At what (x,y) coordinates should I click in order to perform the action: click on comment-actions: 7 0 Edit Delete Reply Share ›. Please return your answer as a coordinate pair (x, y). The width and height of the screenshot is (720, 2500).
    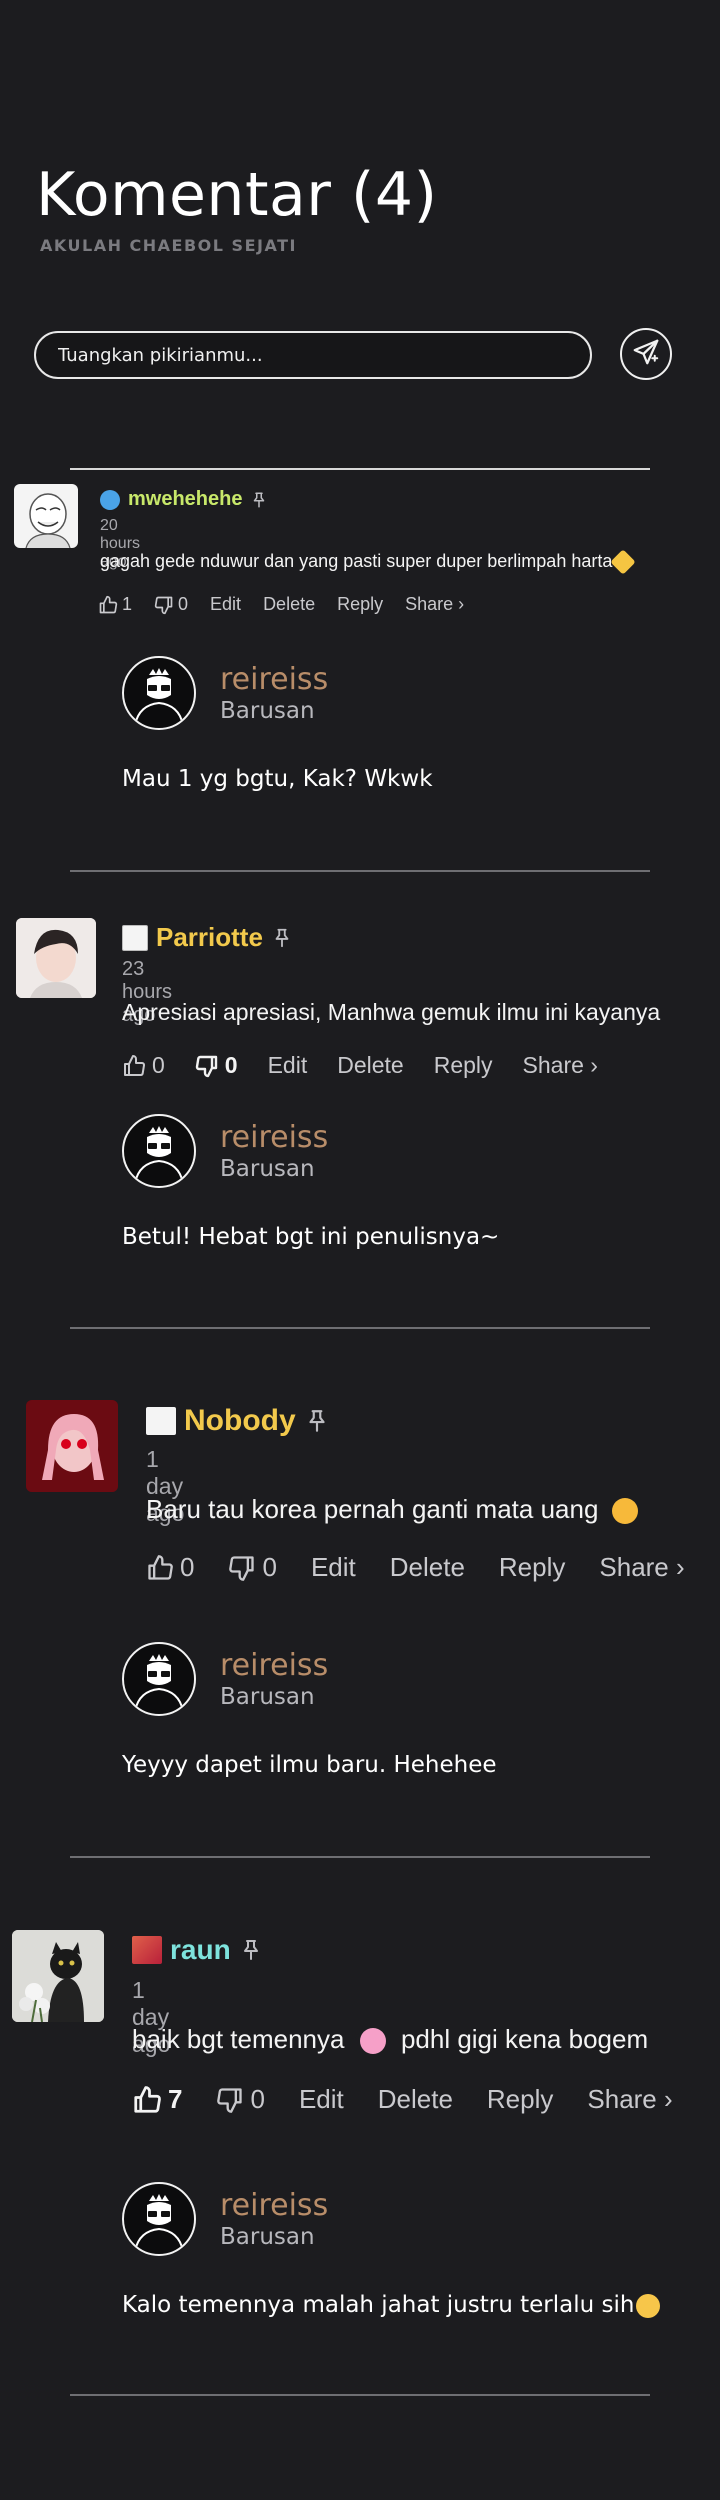
    Looking at the image, I should click on (402, 2099).